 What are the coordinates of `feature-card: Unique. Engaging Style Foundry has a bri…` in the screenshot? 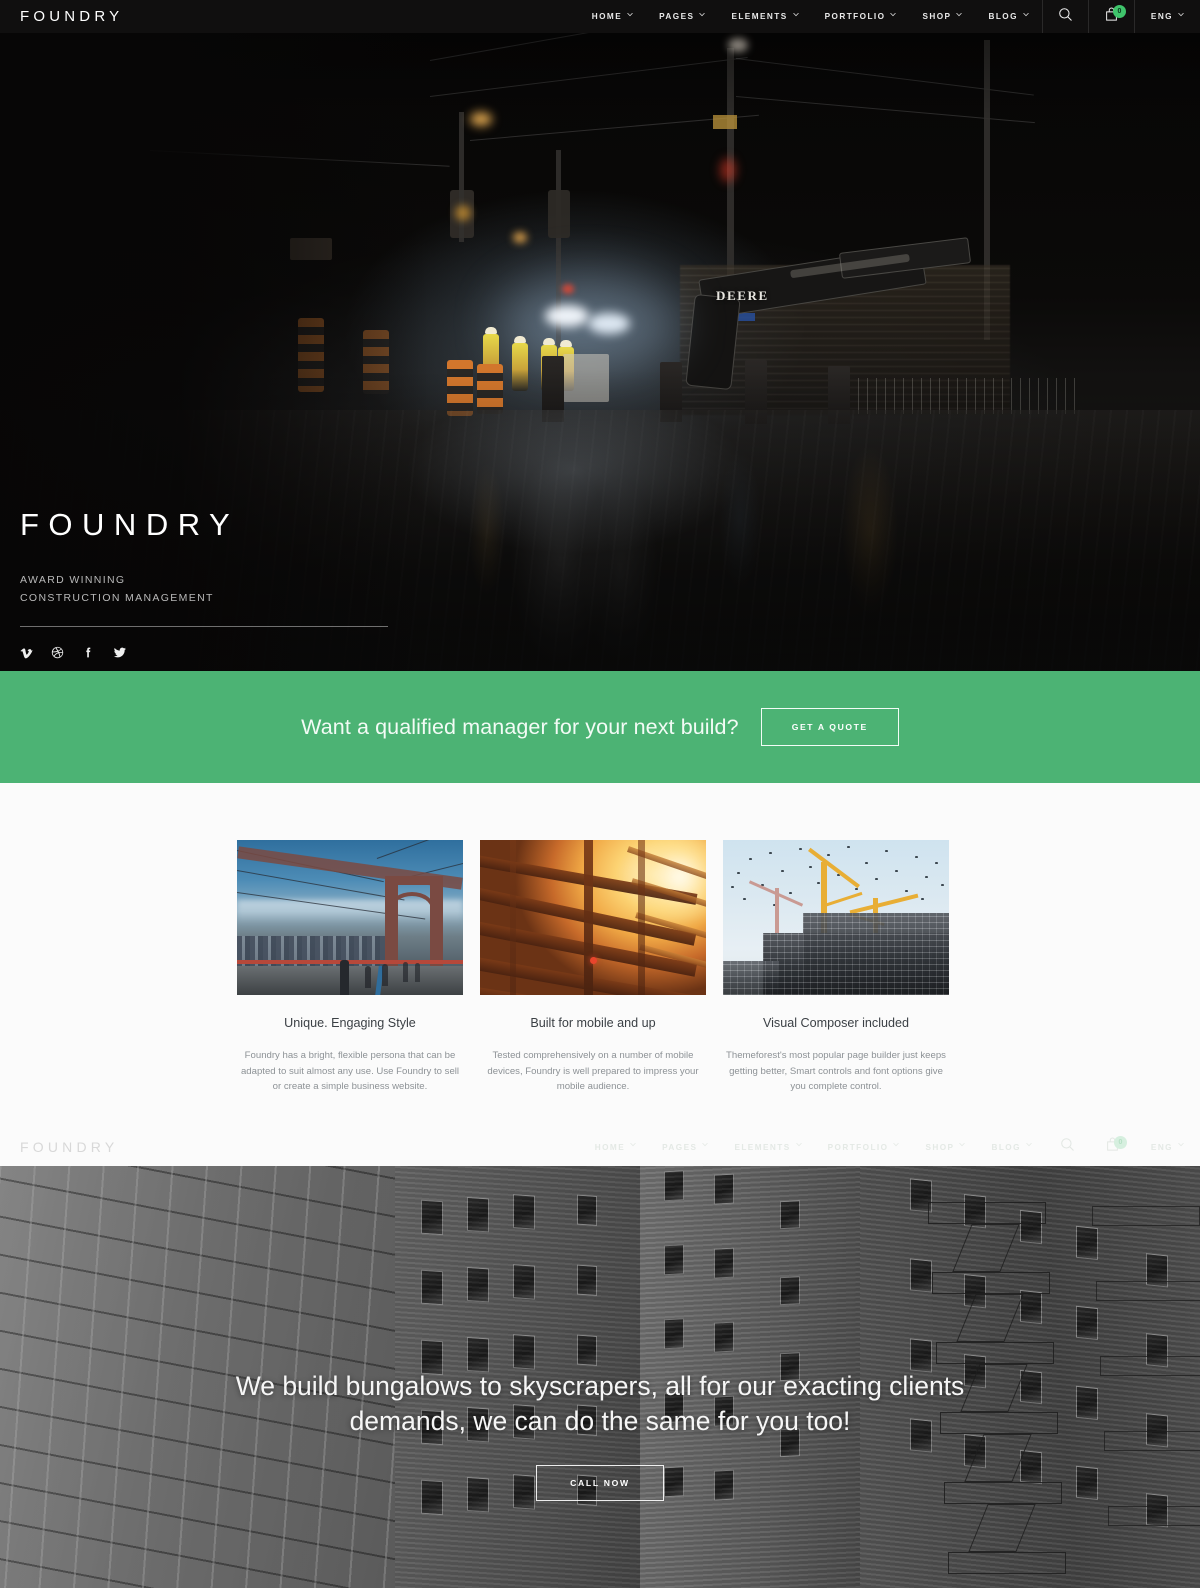 It's located at (350, 967).